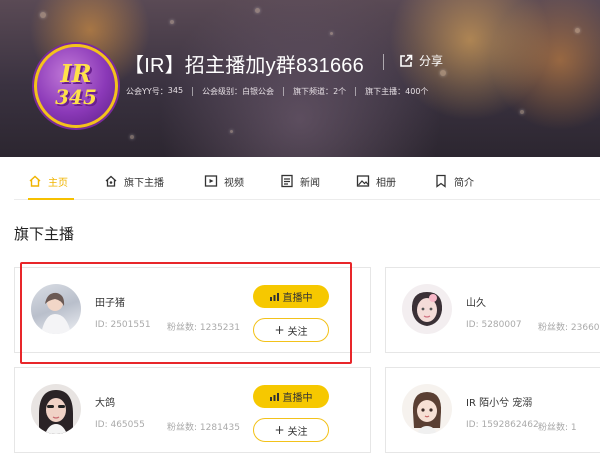  I want to click on anchor-id: ID: 5280007, so click(494, 325).